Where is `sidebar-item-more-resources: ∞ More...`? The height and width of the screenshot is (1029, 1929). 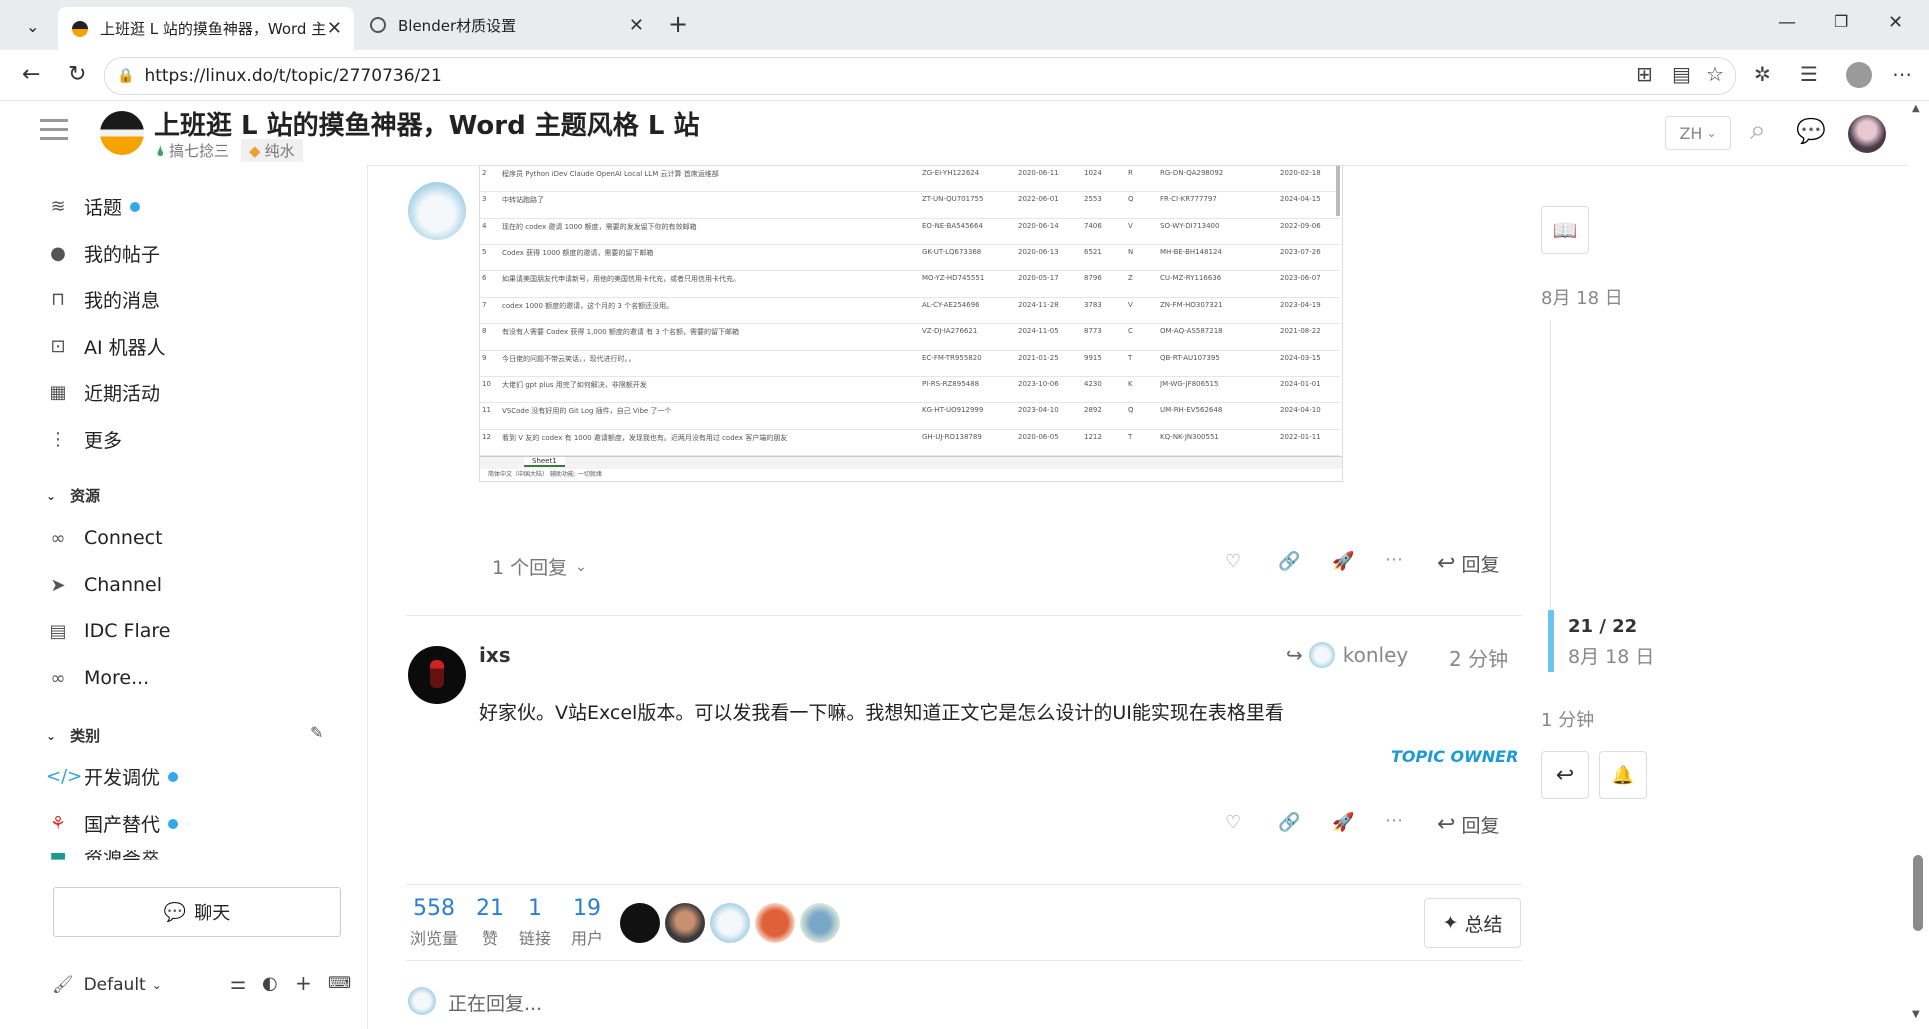 sidebar-item-more-resources: ∞ More... is located at coordinates (98, 678).